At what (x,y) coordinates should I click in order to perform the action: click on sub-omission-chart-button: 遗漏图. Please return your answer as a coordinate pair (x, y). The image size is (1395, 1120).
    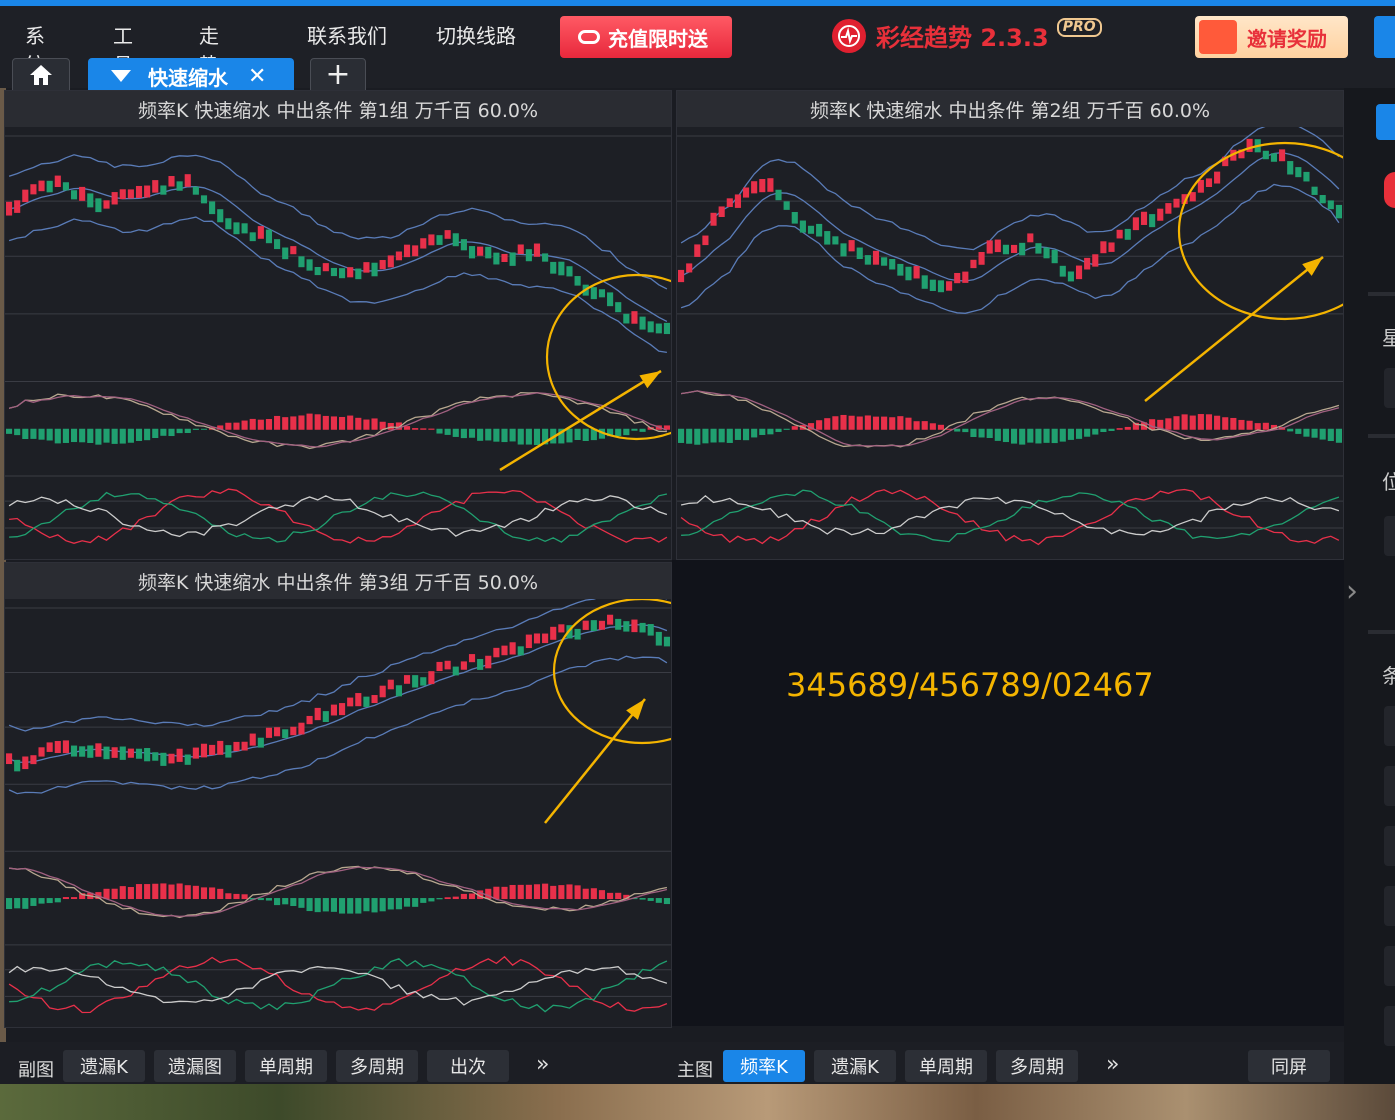
    Looking at the image, I should click on (195, 1066).